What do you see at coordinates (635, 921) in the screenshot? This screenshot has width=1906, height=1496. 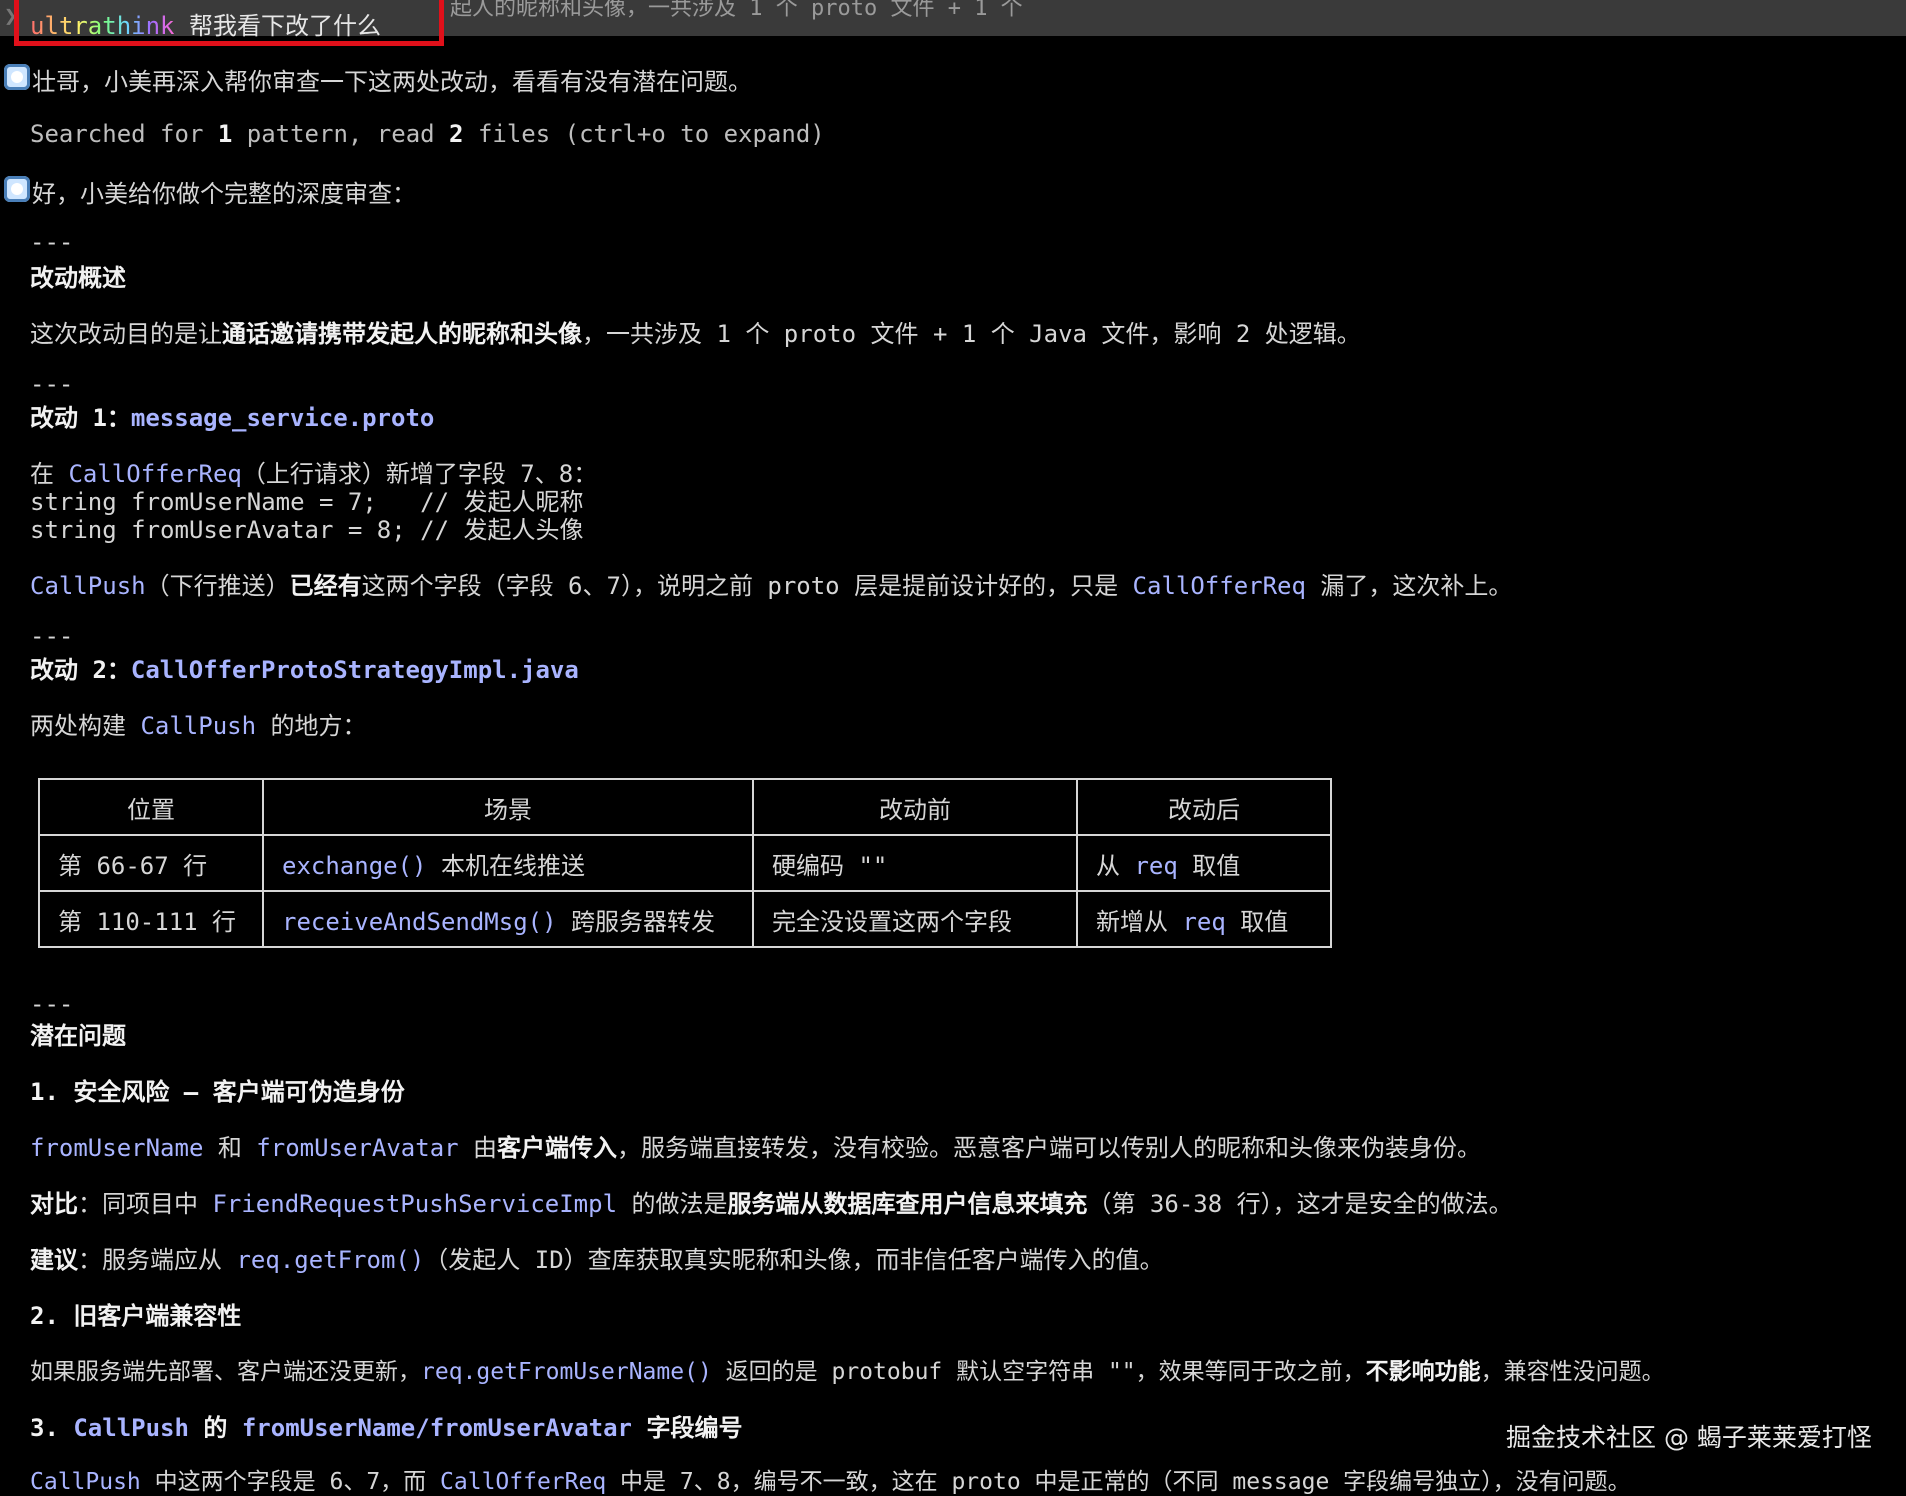 I see `text: 跨服务器转发` at bounding box center [635, 921].